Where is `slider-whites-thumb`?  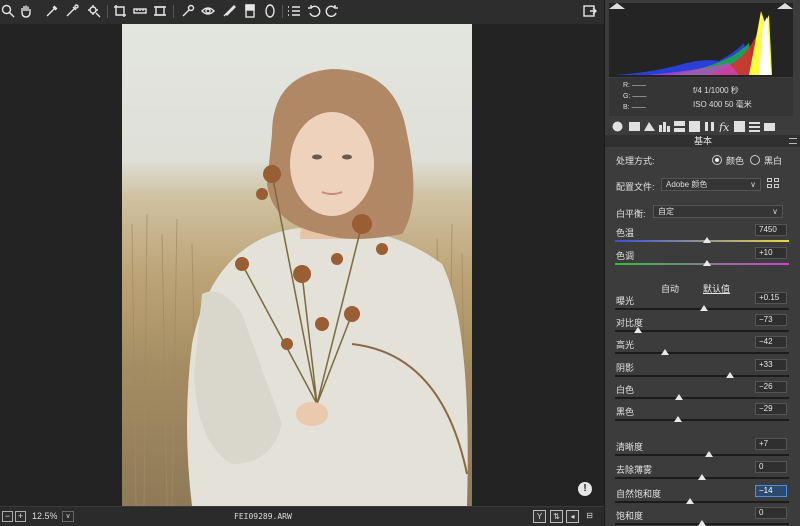 slider-whites-thumb is located at coordinates (679, 397).